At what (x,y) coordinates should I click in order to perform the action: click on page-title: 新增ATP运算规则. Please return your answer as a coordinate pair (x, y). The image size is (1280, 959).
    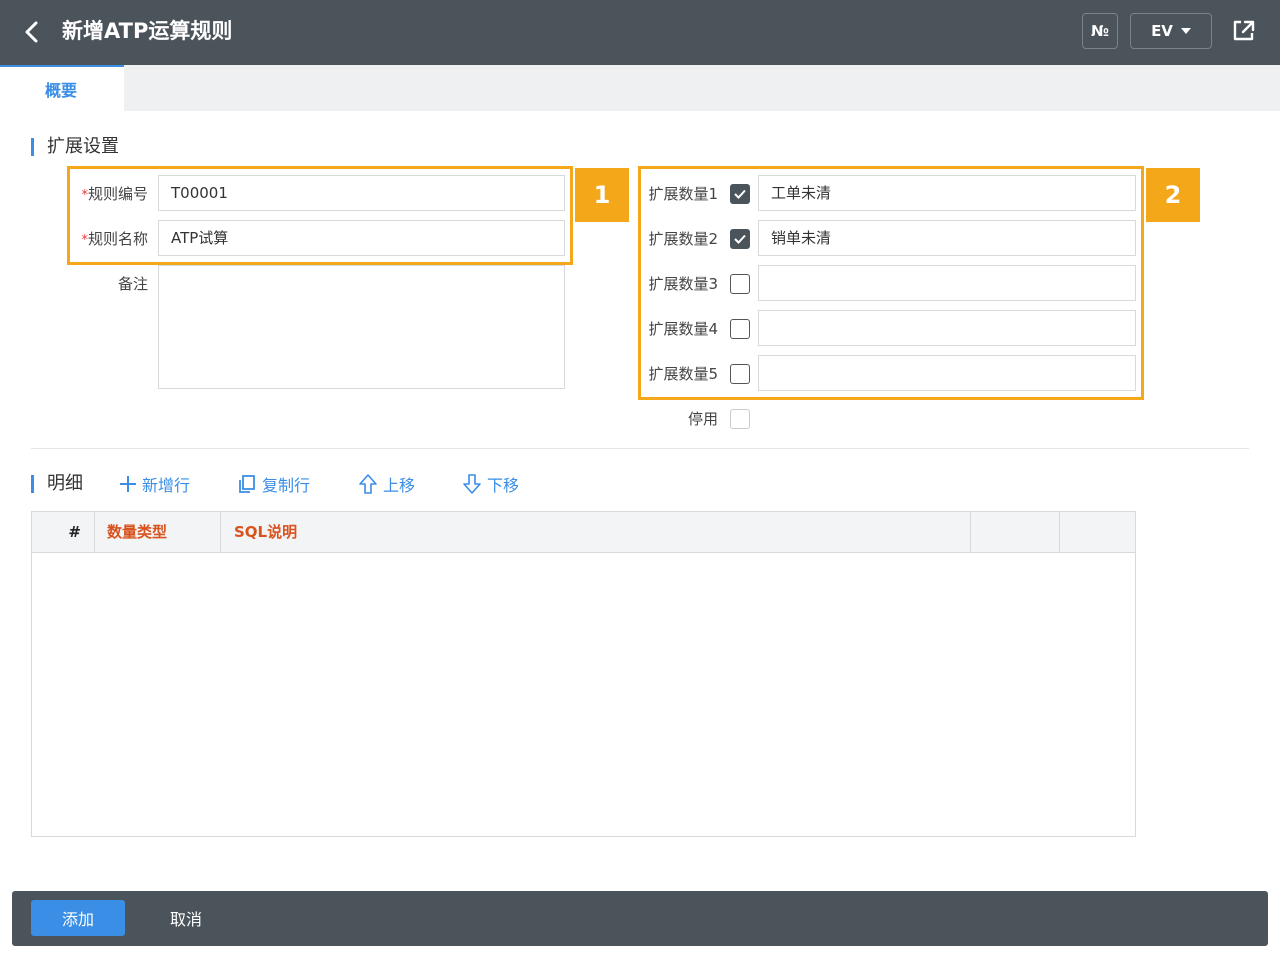
    Looking at the image, I should click on (147, 31).